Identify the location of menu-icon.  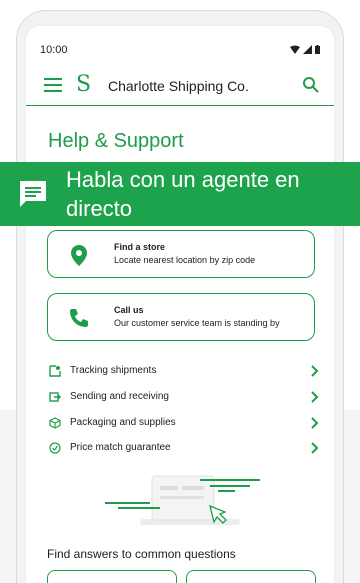
(53, 85).